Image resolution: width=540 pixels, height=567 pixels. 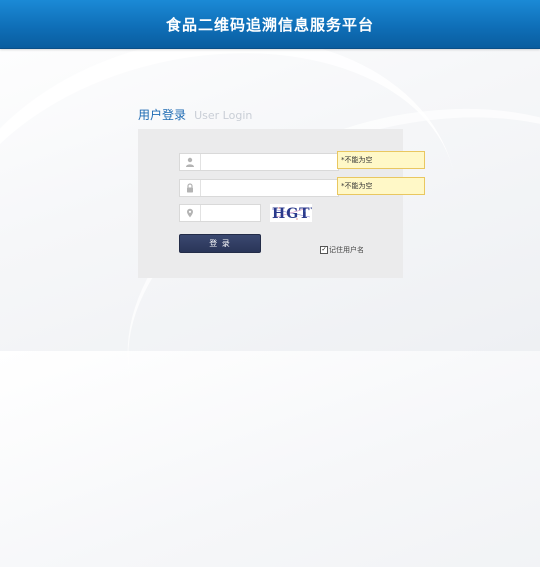 I want to click on password-field-box, so click(x=259, y=188).